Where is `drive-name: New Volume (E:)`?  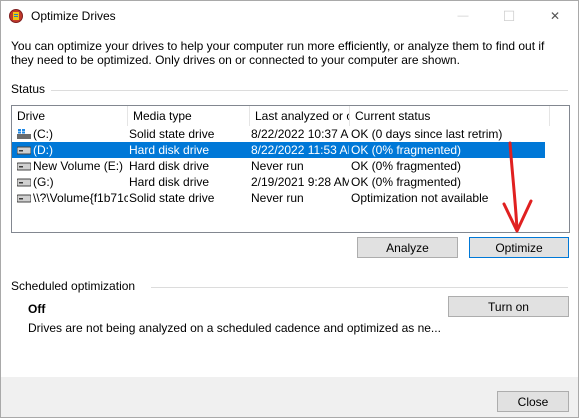
drive-name: New Volume (E:) is located at coordinates (78, 166).